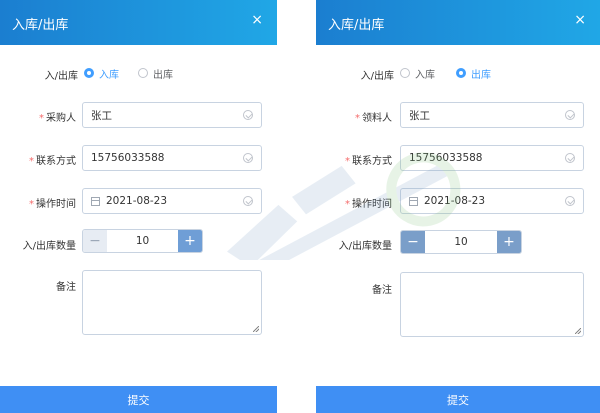 The width and height of the screenshot is (600, 413). Describe the element at coordinates (57, 118) in the screenshot. I see `person-label: * 采购人` at that location.